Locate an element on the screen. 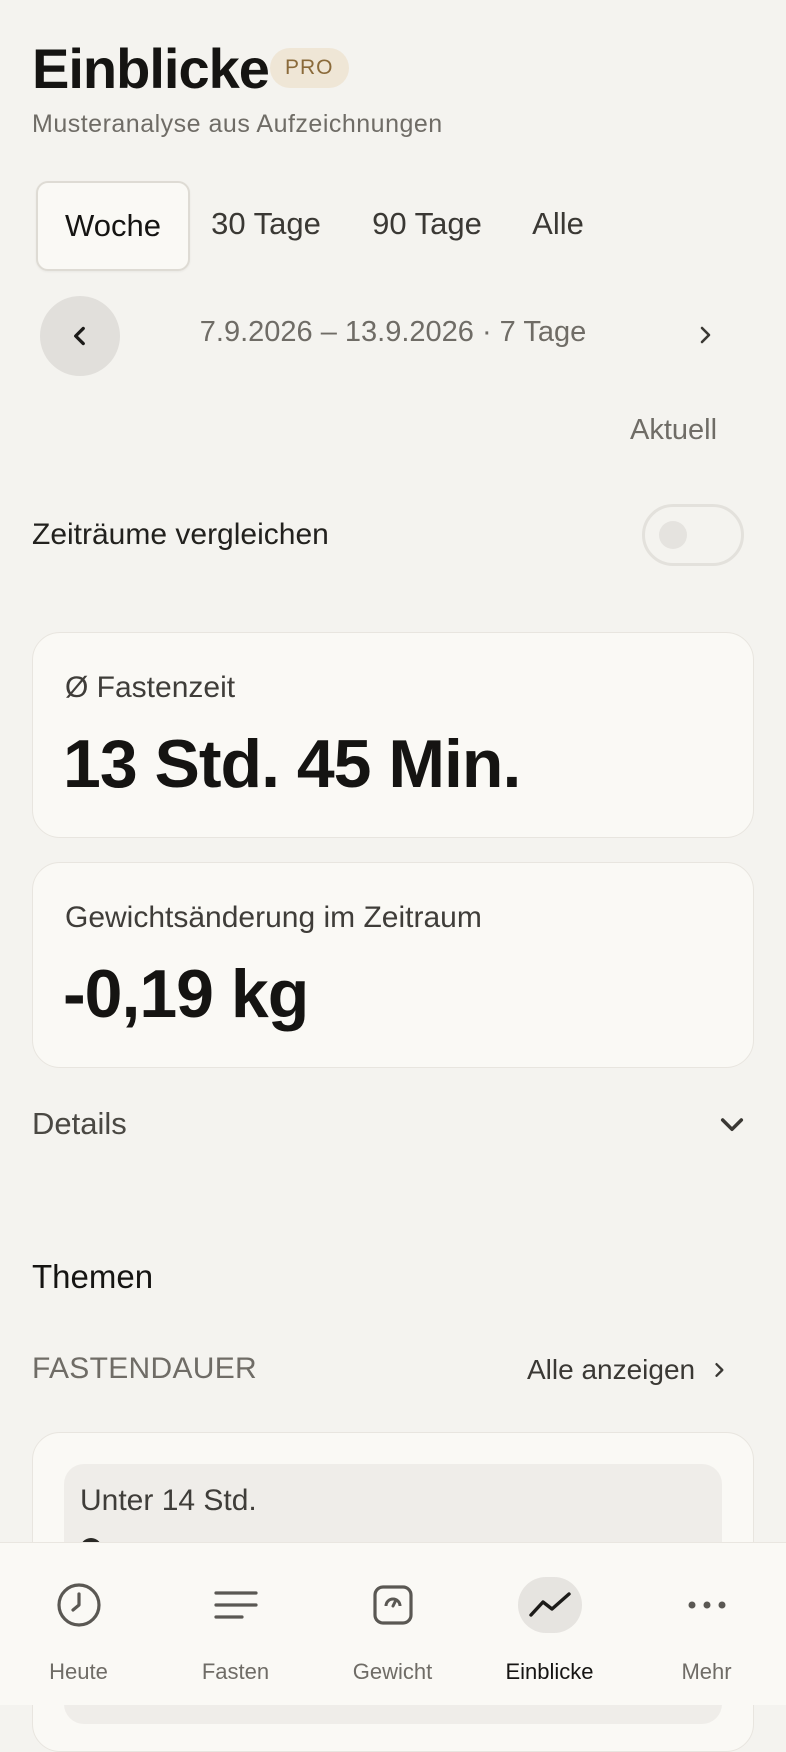 The image size is (786, 1752). nav-item-fasten: Fasten is located at coordinates (235, 1624).